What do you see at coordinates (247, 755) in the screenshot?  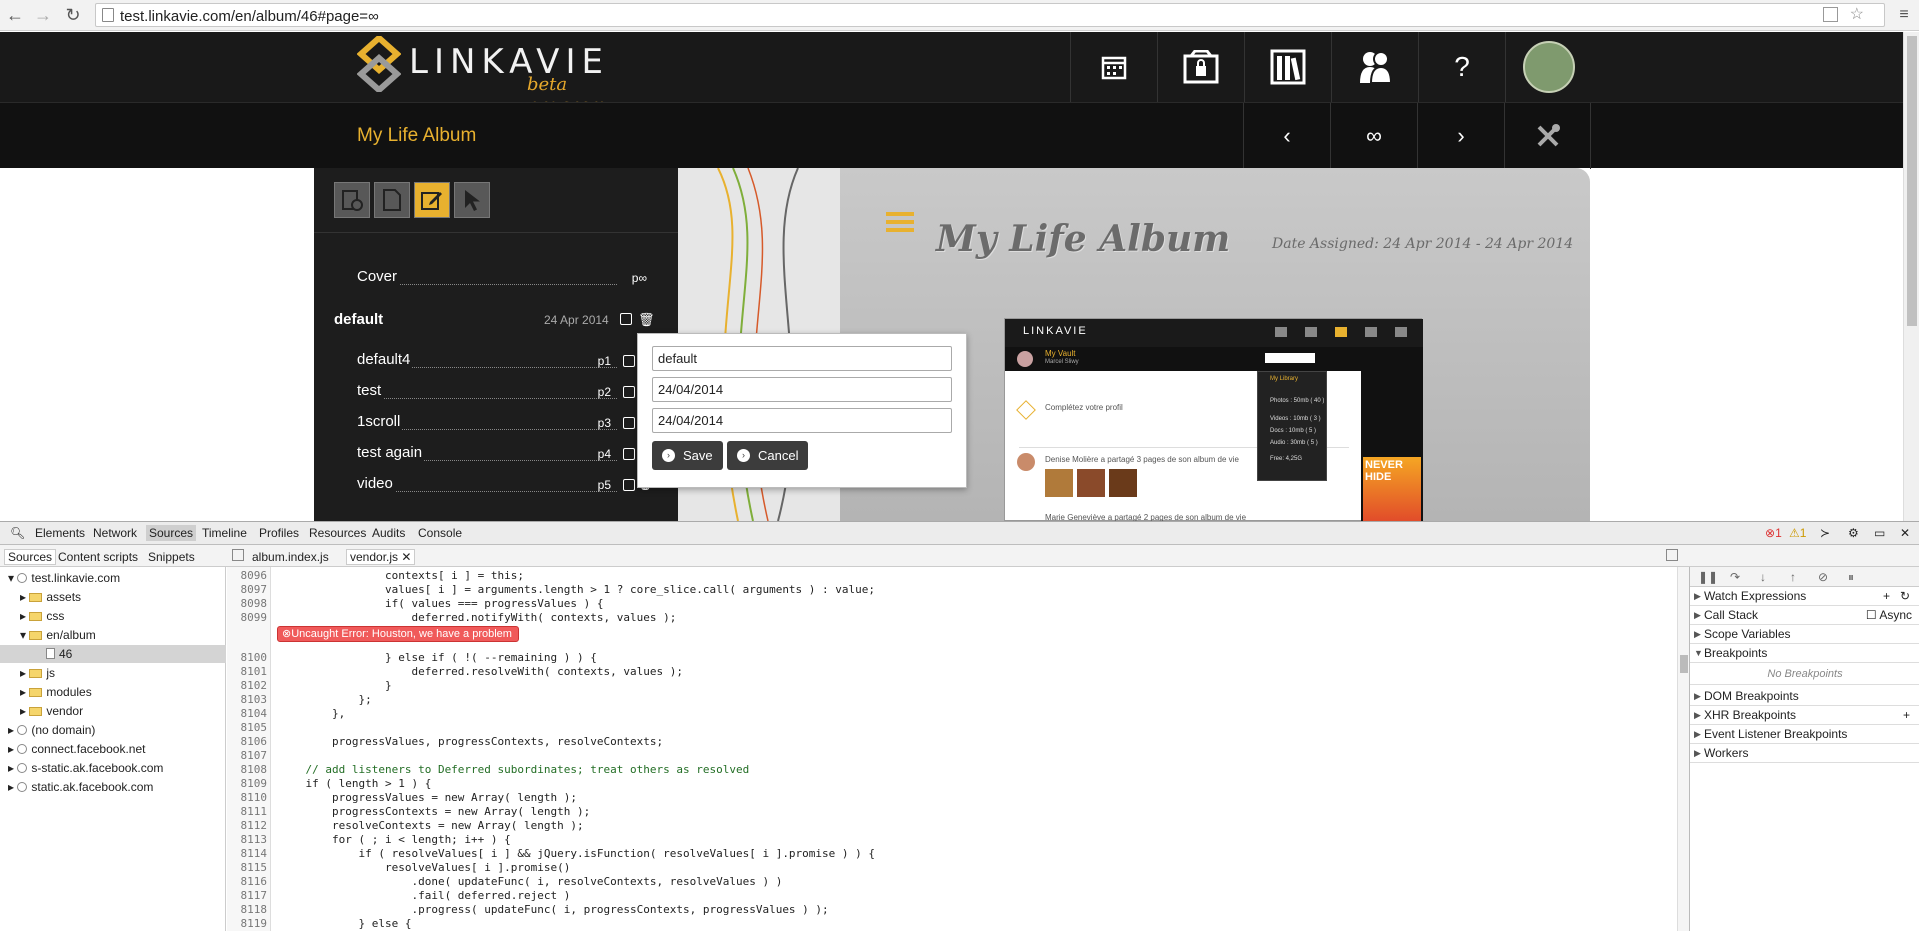 I see `line-number: 8107` at bounding box center [247, 755].